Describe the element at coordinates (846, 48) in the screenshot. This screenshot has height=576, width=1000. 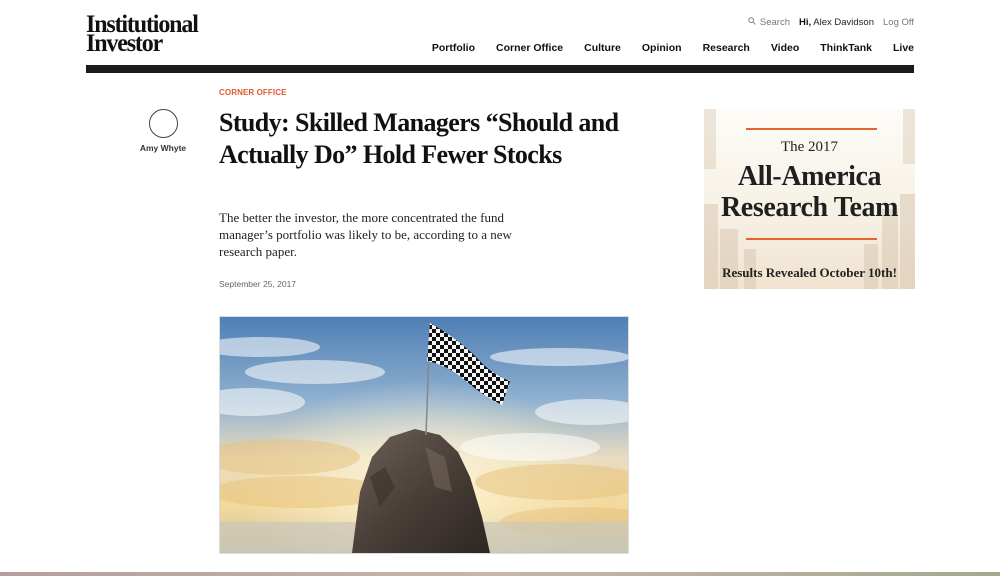
I see `nav-item-thinktank: ThinkTank` at that location.